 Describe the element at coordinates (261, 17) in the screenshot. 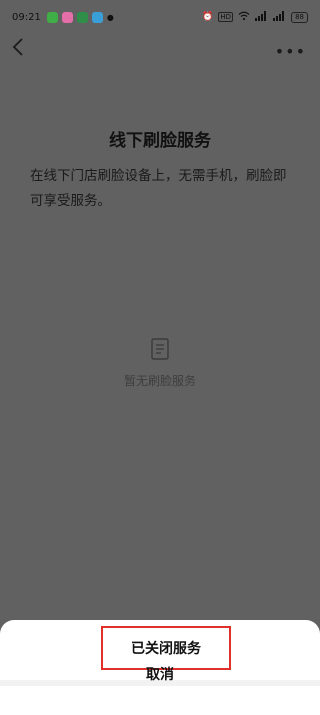

I see `signal-icon` at that location.